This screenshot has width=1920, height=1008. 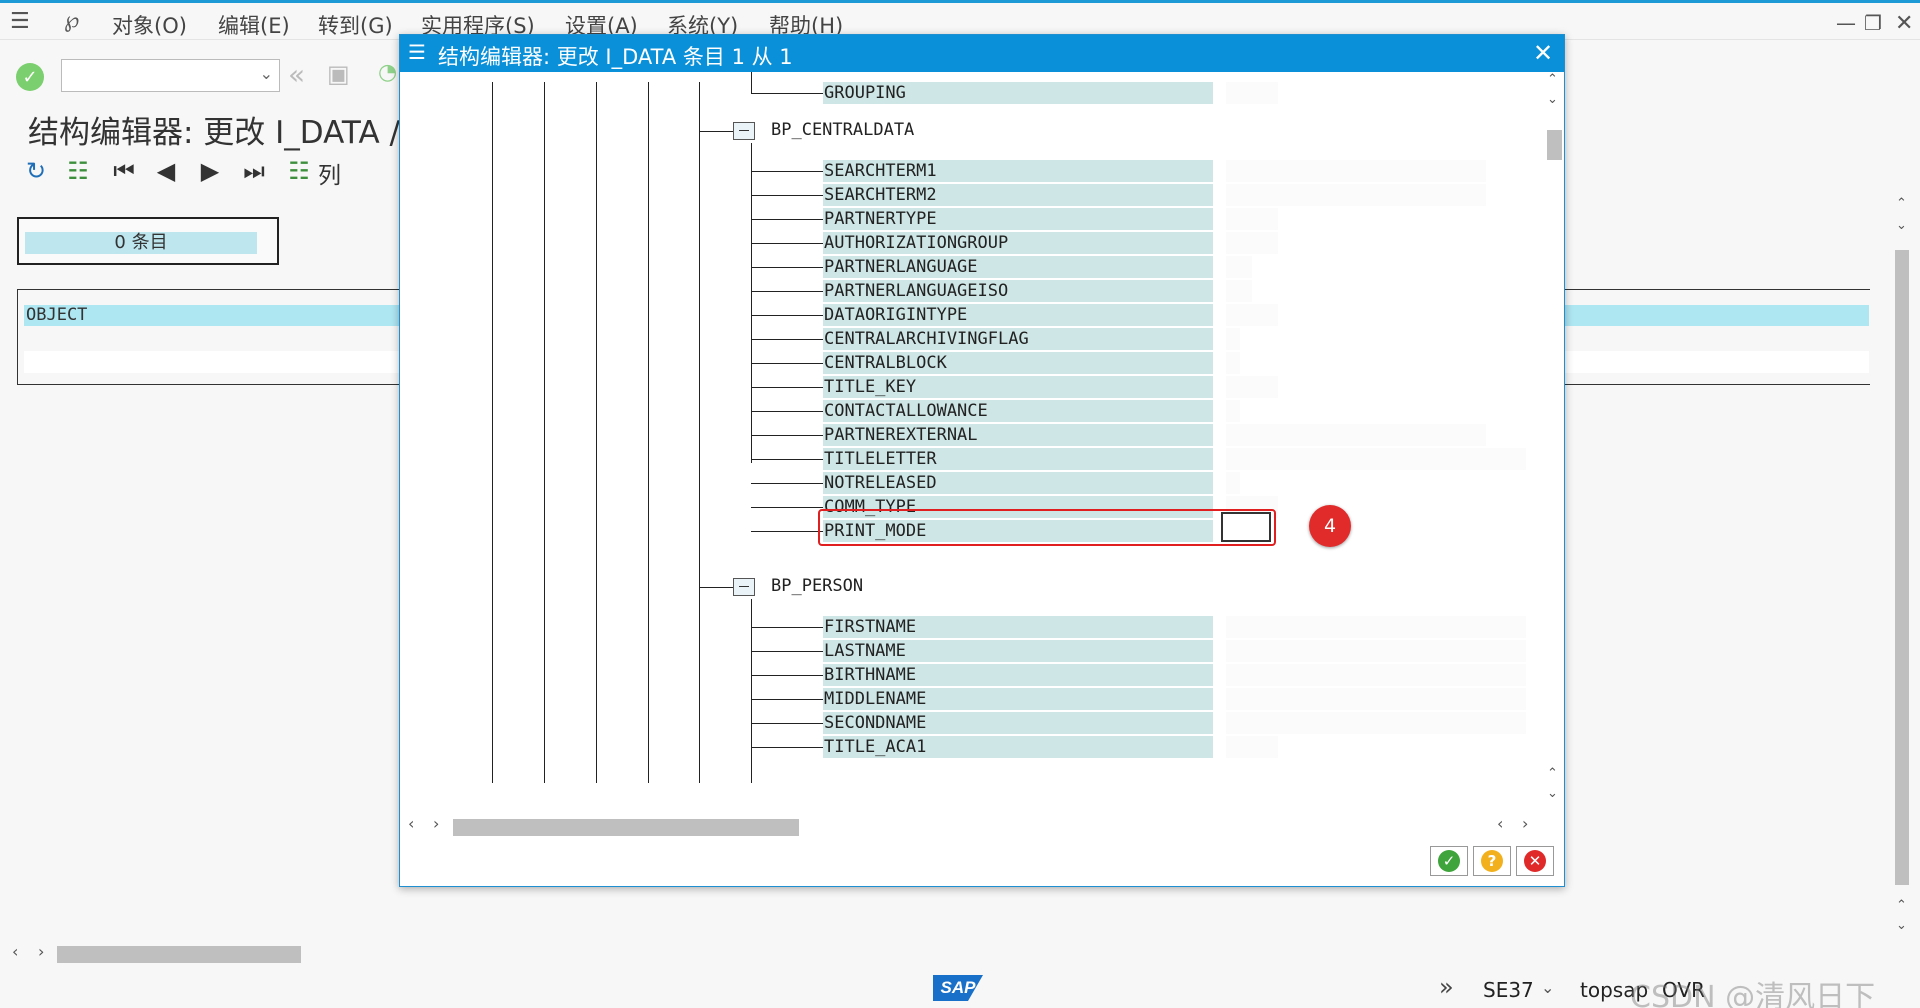 I want to click on window-menu-icon: ☰, so click(x=20, y=21).